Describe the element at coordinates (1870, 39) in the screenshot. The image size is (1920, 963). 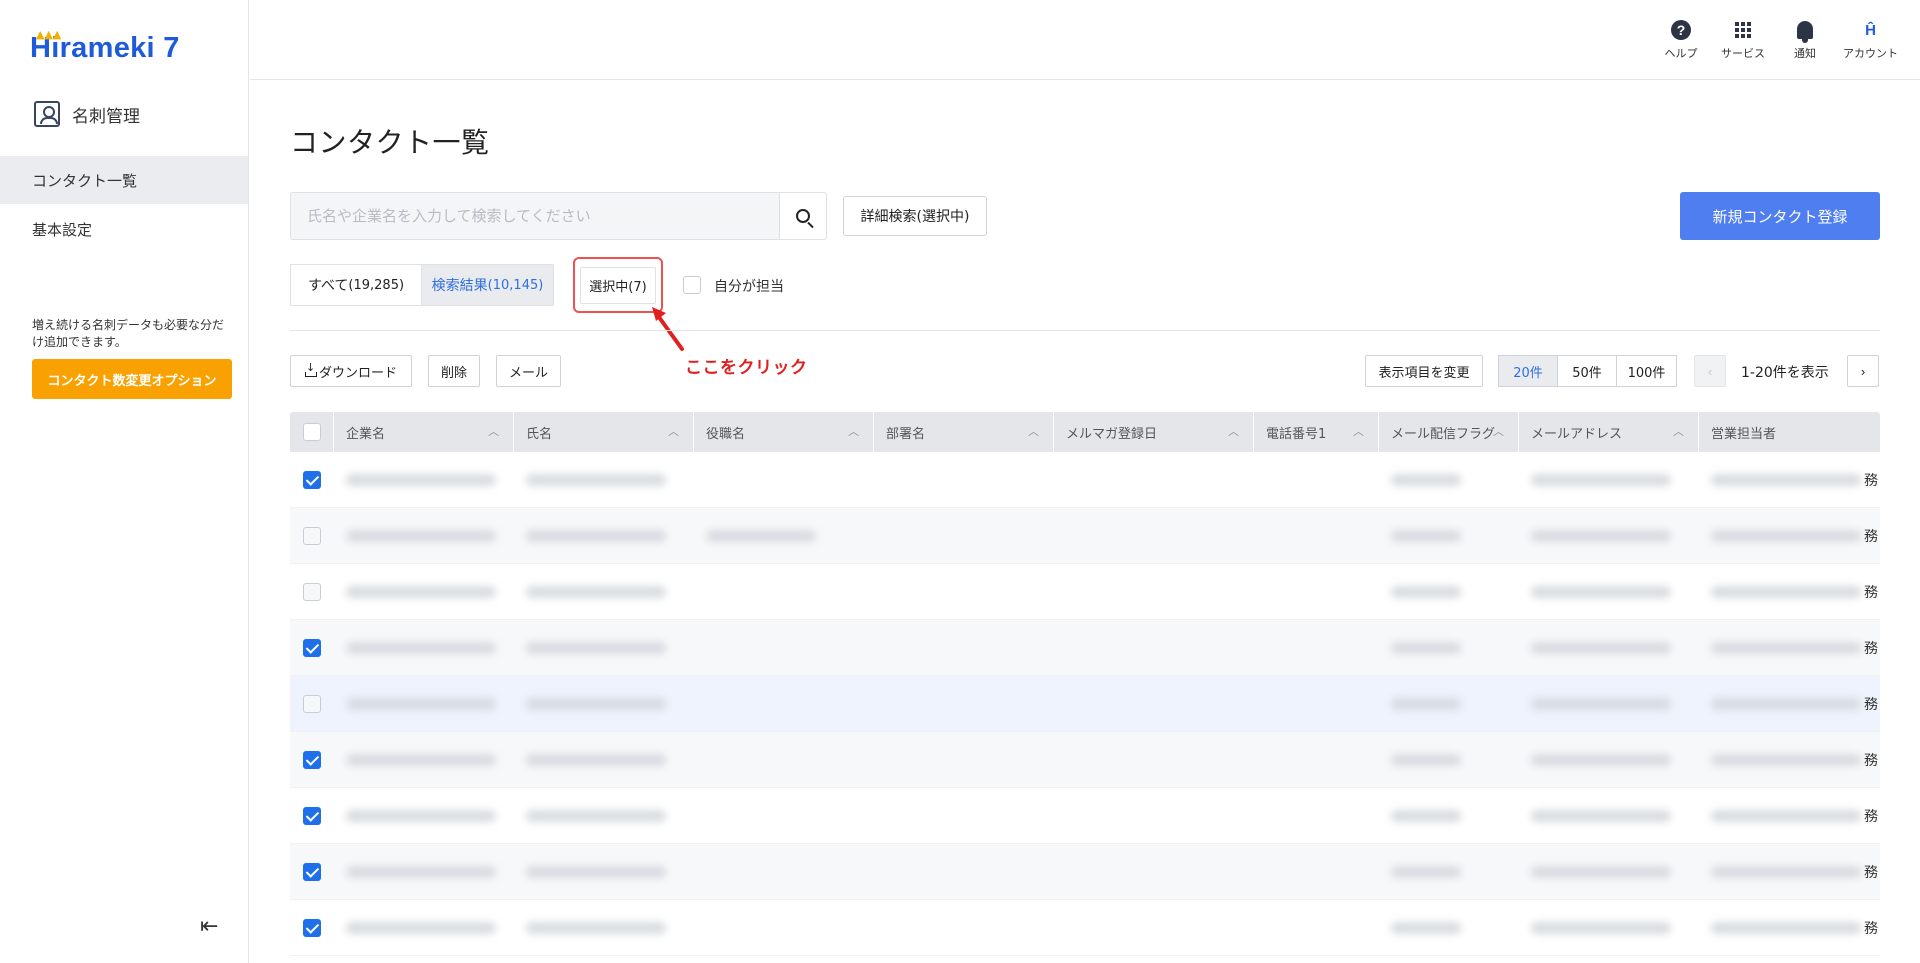
I see `account-button: Ĥ アカウント` at that location.